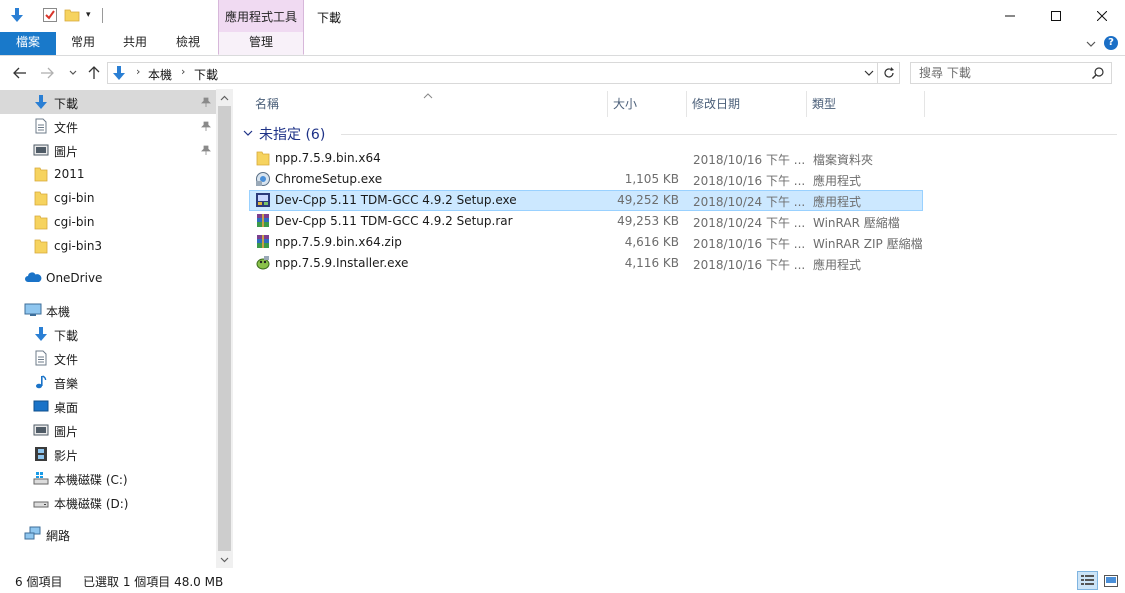 The height and width of the screenshot is (593, 1125). What do you see at coordinates (108, 150) in the screenshot?
I see `nav-item-pictures: 圖片` at bounding box center [108, 150].